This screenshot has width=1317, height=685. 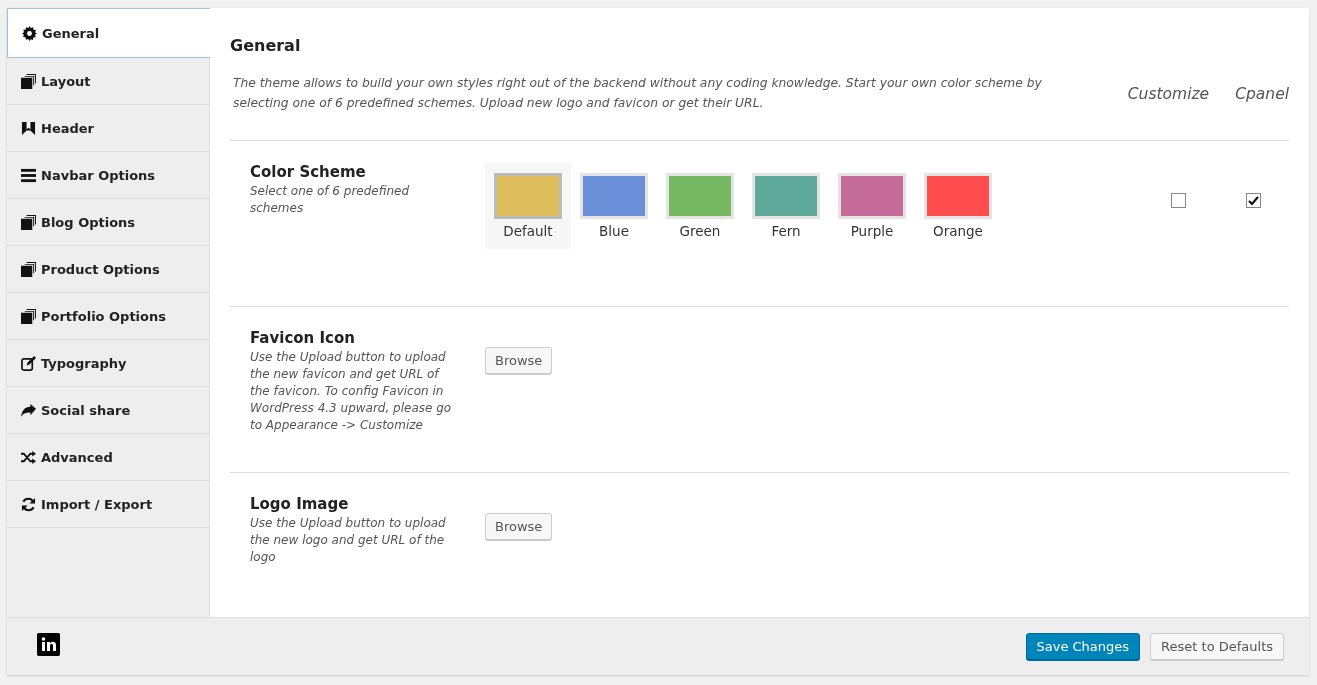 I want to click on sidebar-tab: Navbar Options, so click(x=108, y=175).